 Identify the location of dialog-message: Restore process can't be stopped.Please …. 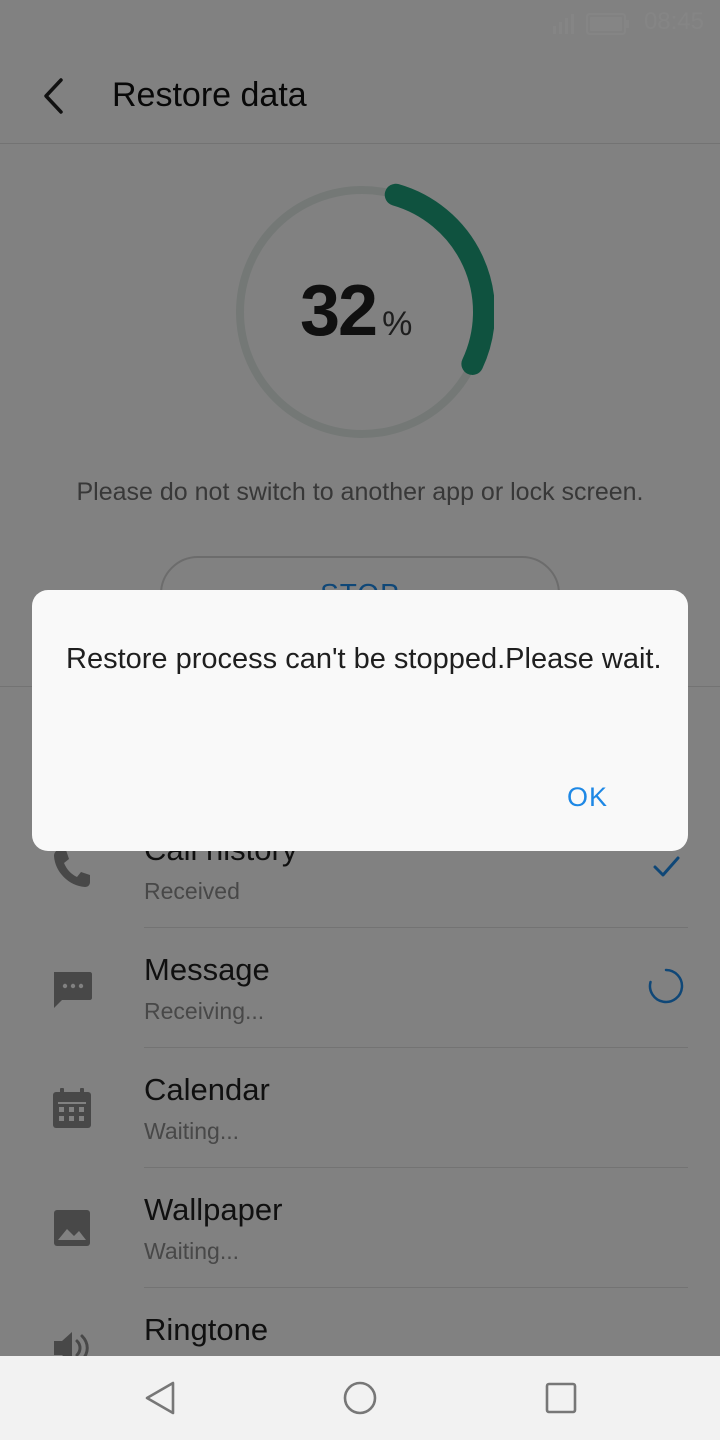
(364, 659).